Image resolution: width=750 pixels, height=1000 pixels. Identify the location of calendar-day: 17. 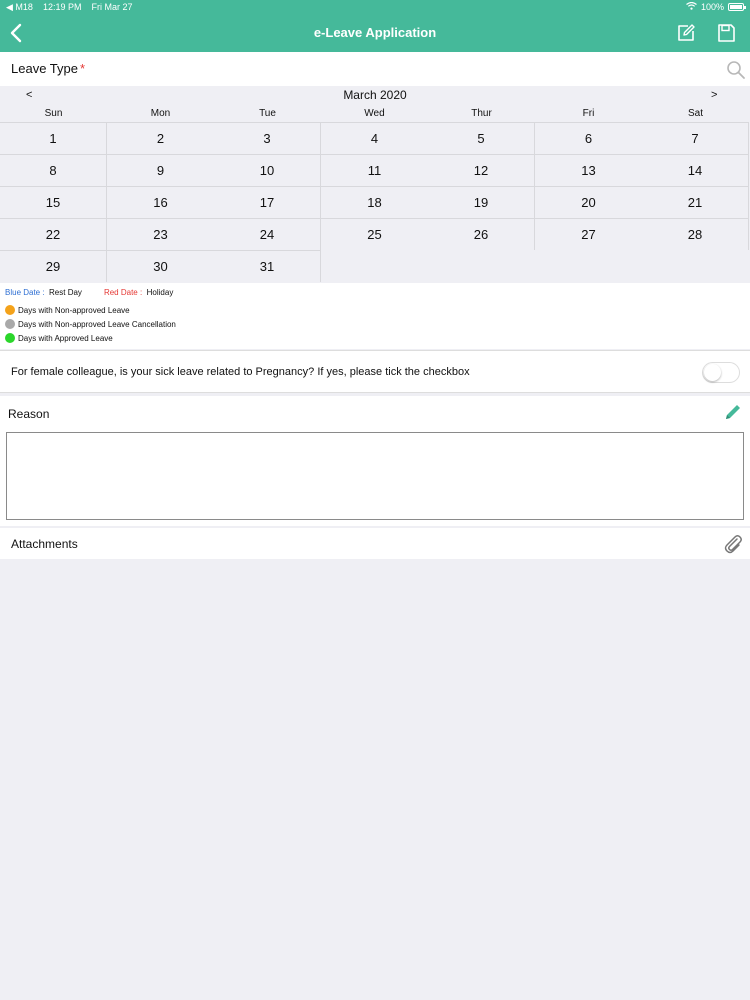
(267, 202).